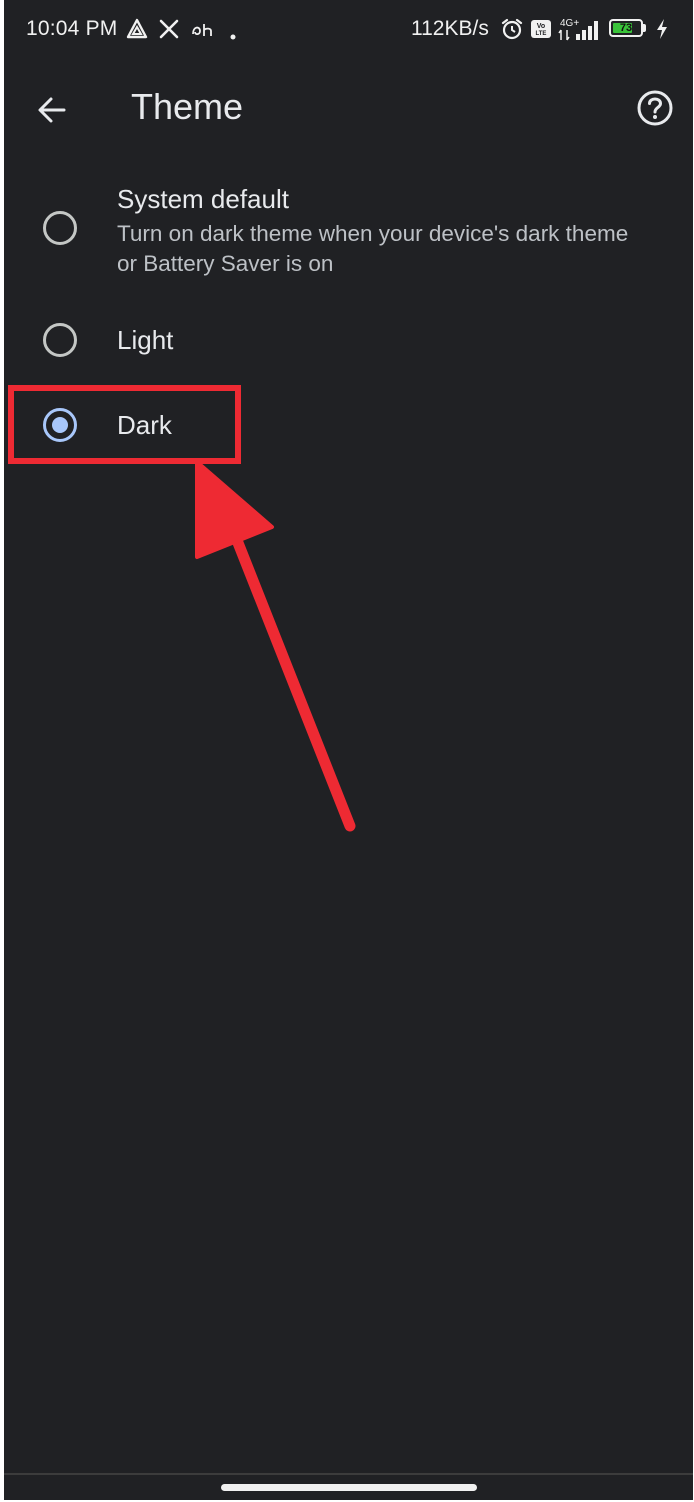 The height and width of the screenshot is (1502, 694). Describe the element at coordinates (60, 340) in the screenshot. I see `radio-light` at that location.